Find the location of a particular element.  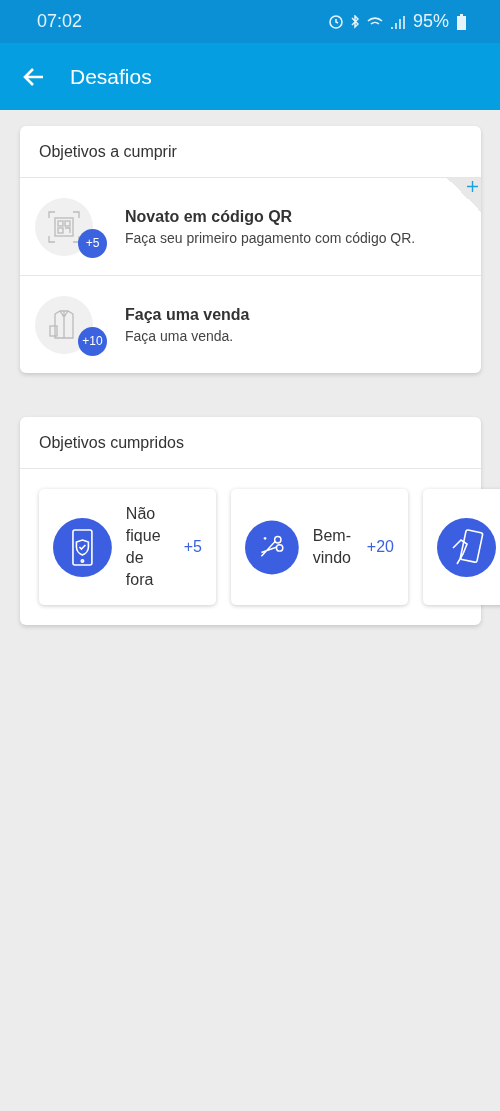

plus-icon is located at coordinates (472, 186).